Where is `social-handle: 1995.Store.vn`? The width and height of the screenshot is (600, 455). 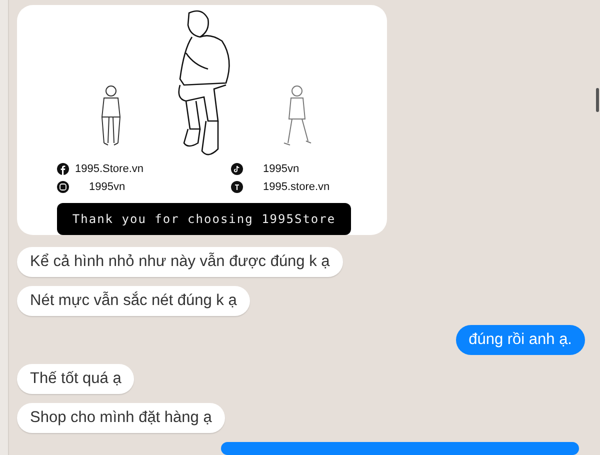
social-handle: 1995.Store.vn is located at coordinates (109, 169).